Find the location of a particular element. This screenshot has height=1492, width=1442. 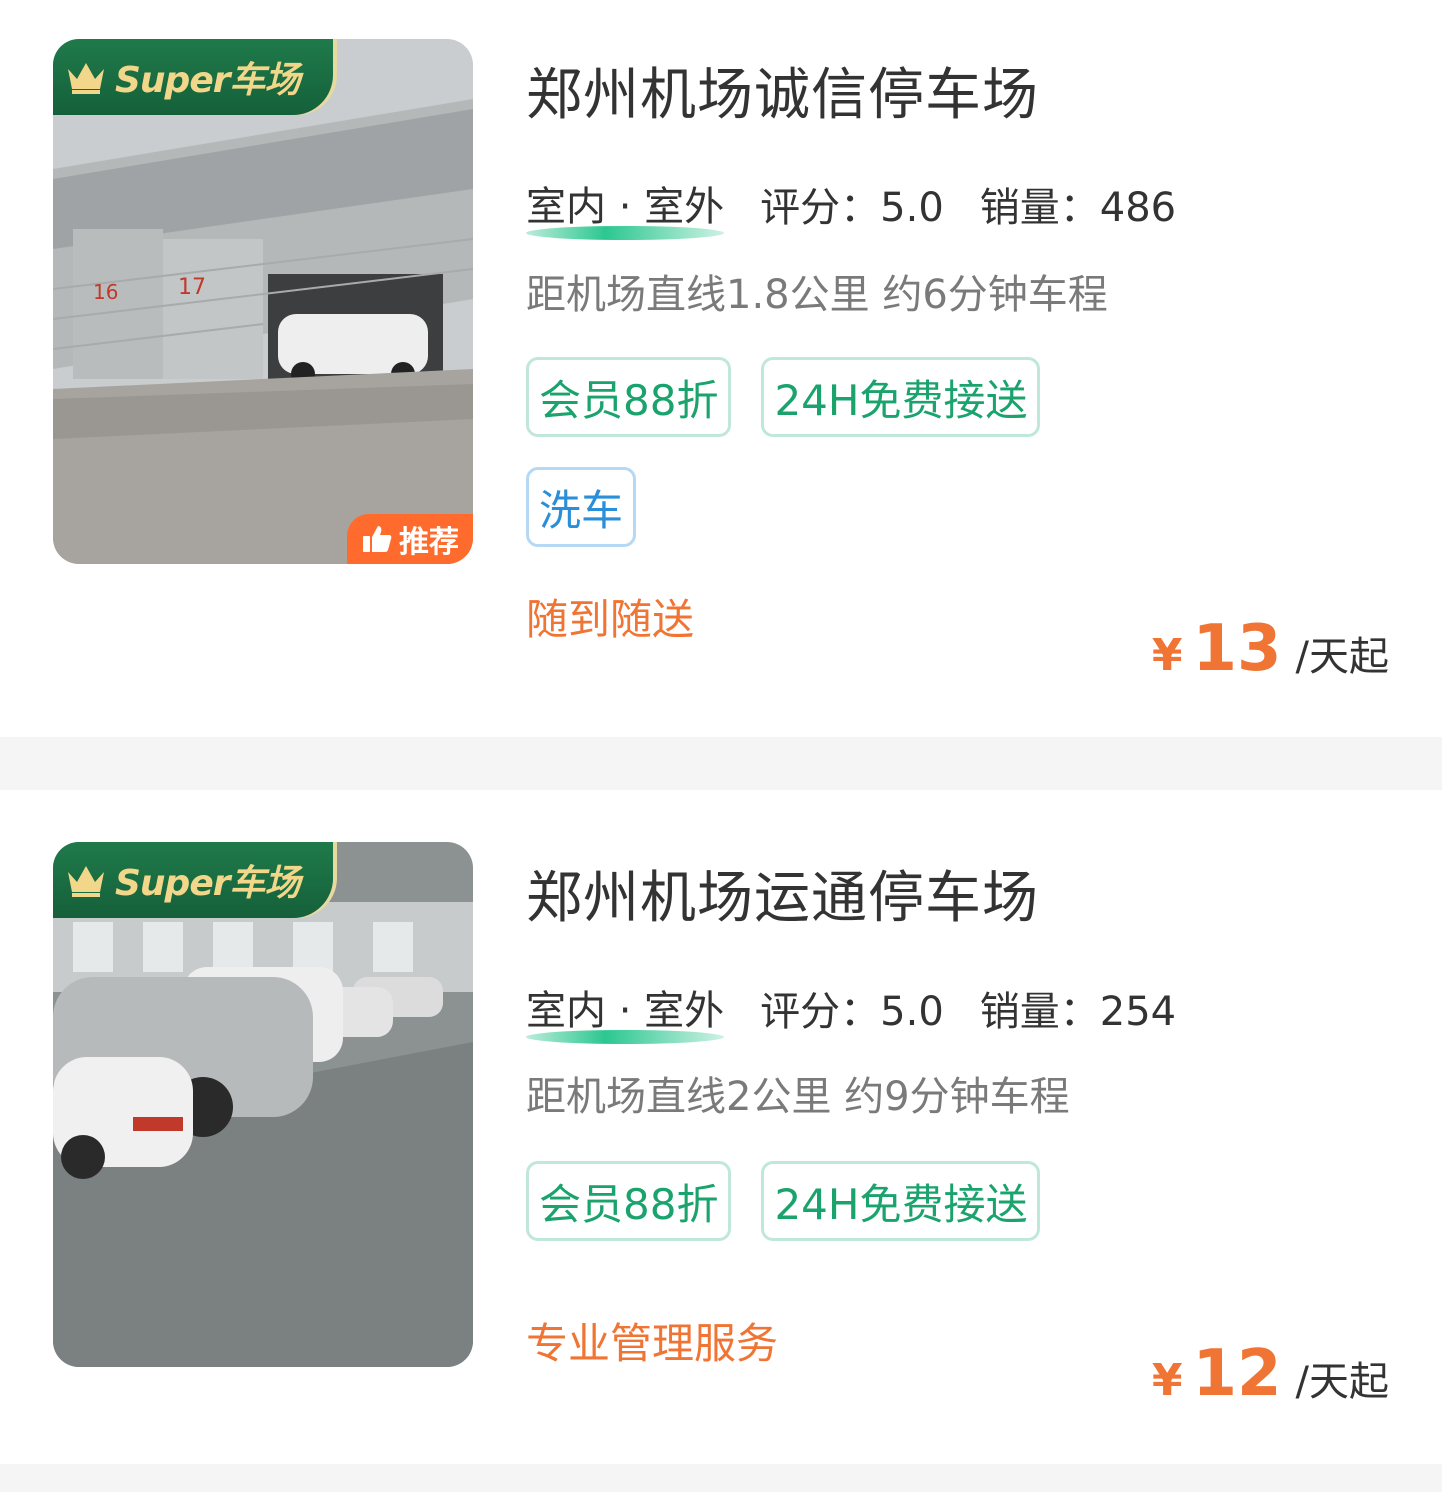

recommend-badge: 推荐 is located at coordinates (410, 539).